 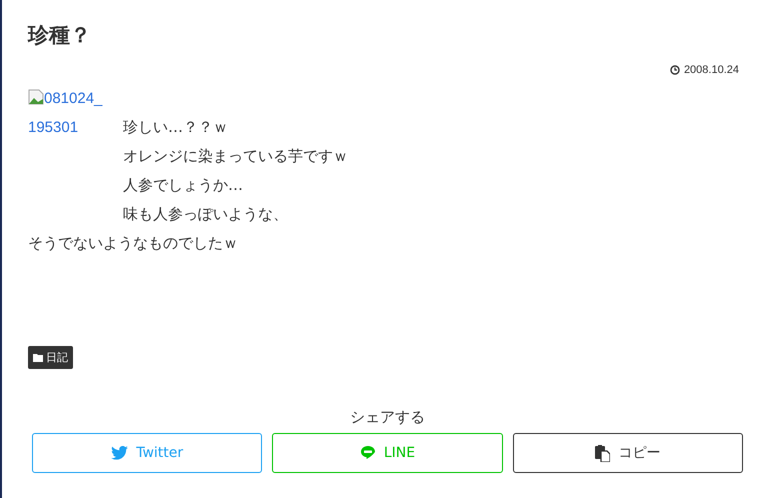 I want to click on body-text: オレンジに染まっている芋ですｗ, so click(x=235, y=156).